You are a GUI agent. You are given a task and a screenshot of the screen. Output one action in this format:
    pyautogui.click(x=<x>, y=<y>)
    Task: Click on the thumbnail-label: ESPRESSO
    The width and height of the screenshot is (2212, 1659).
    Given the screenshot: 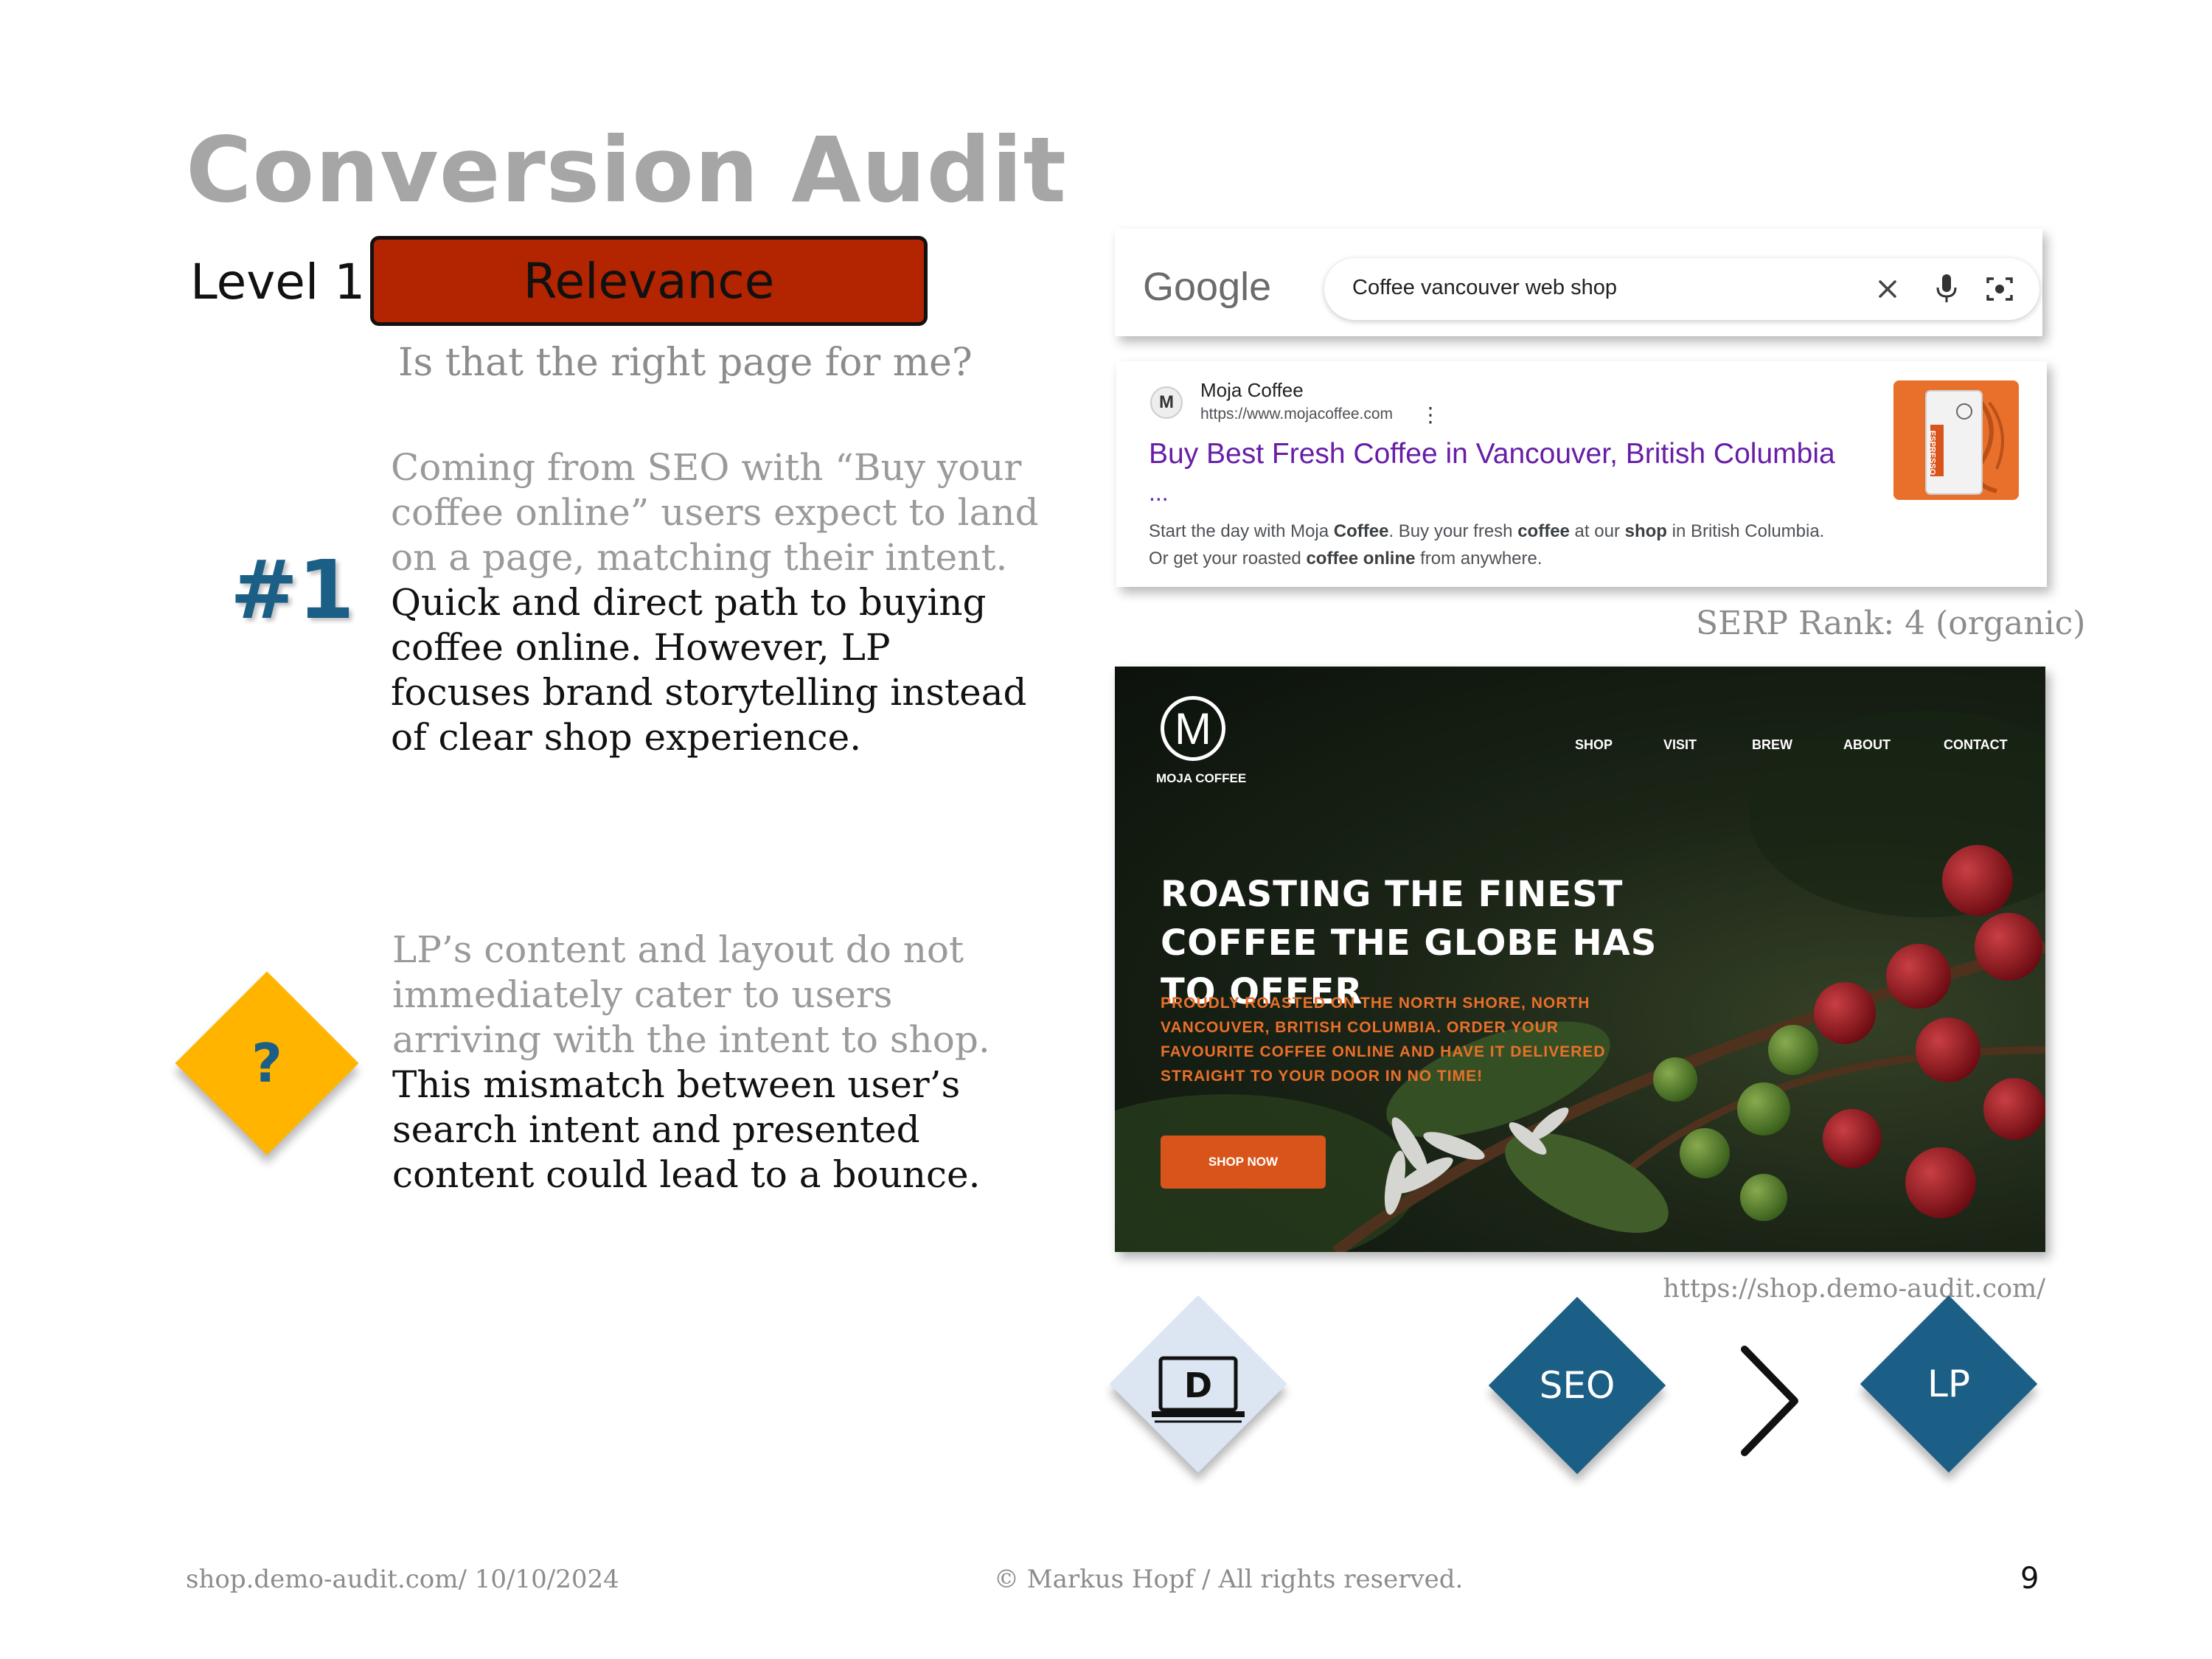 What is the action you would take?
    pyautogui.click(x=1932, y=453)
    